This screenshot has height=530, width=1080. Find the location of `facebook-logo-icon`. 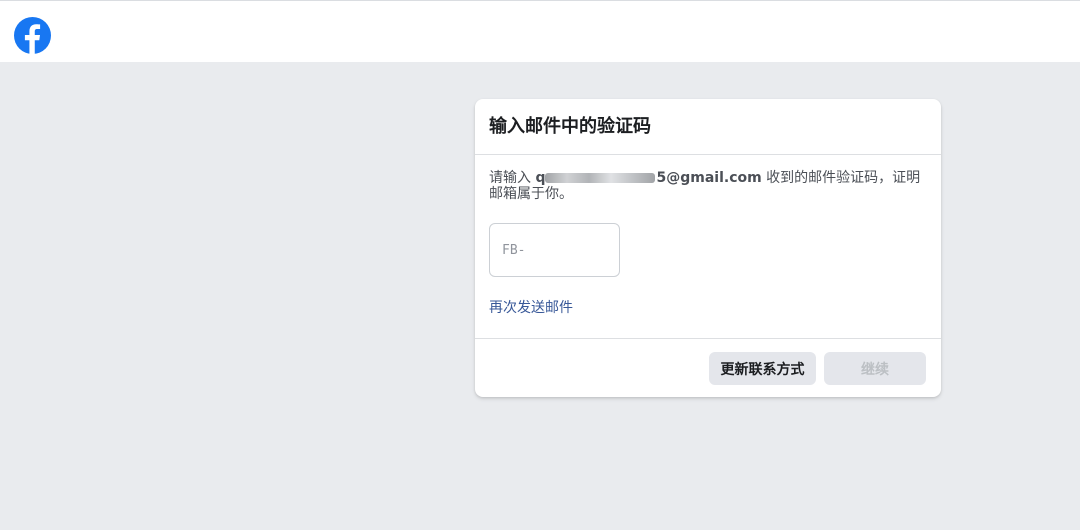

facebook-logo-icon is located at coordinates (32, 35).